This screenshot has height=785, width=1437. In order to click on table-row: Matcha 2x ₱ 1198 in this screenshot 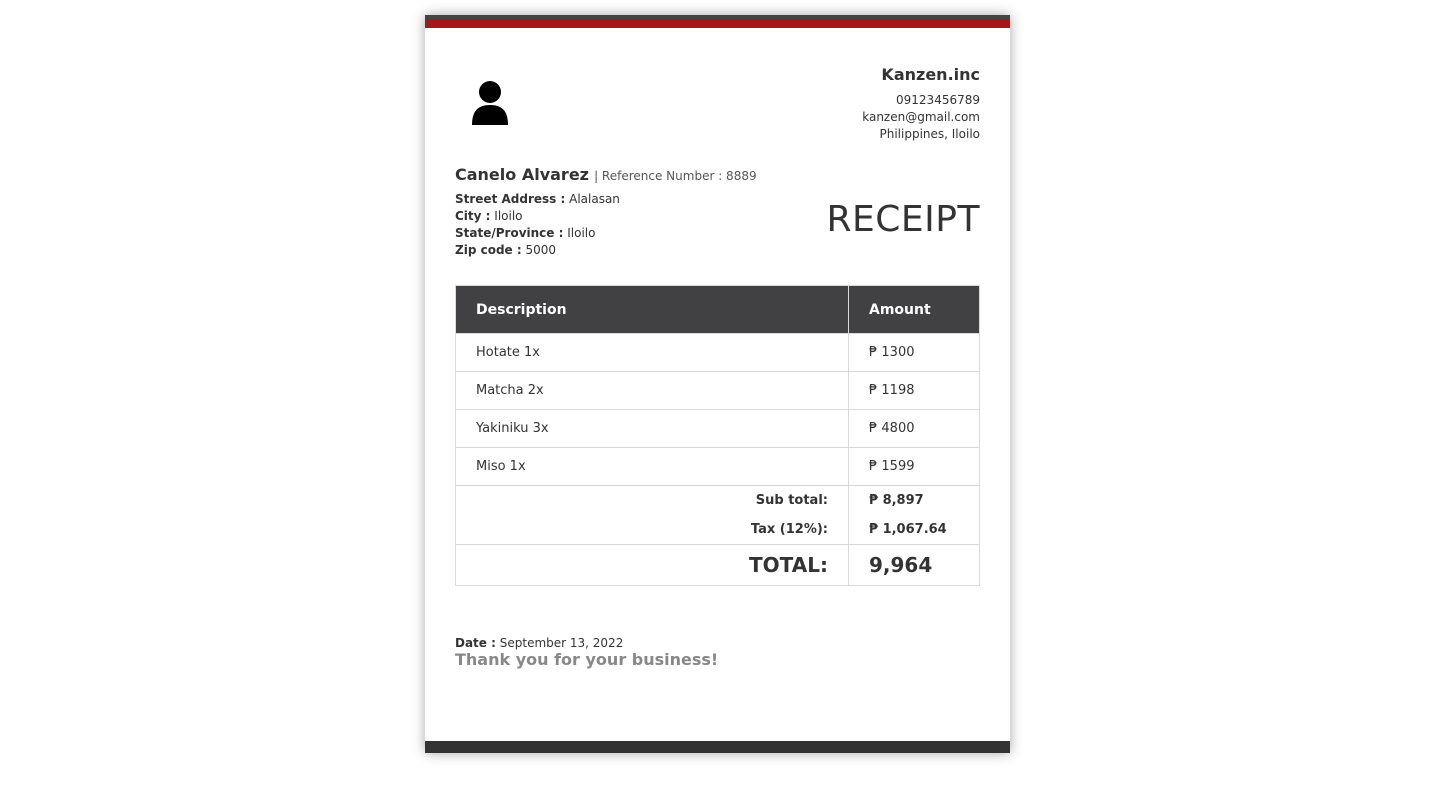, I will do `click(717, 390)`.